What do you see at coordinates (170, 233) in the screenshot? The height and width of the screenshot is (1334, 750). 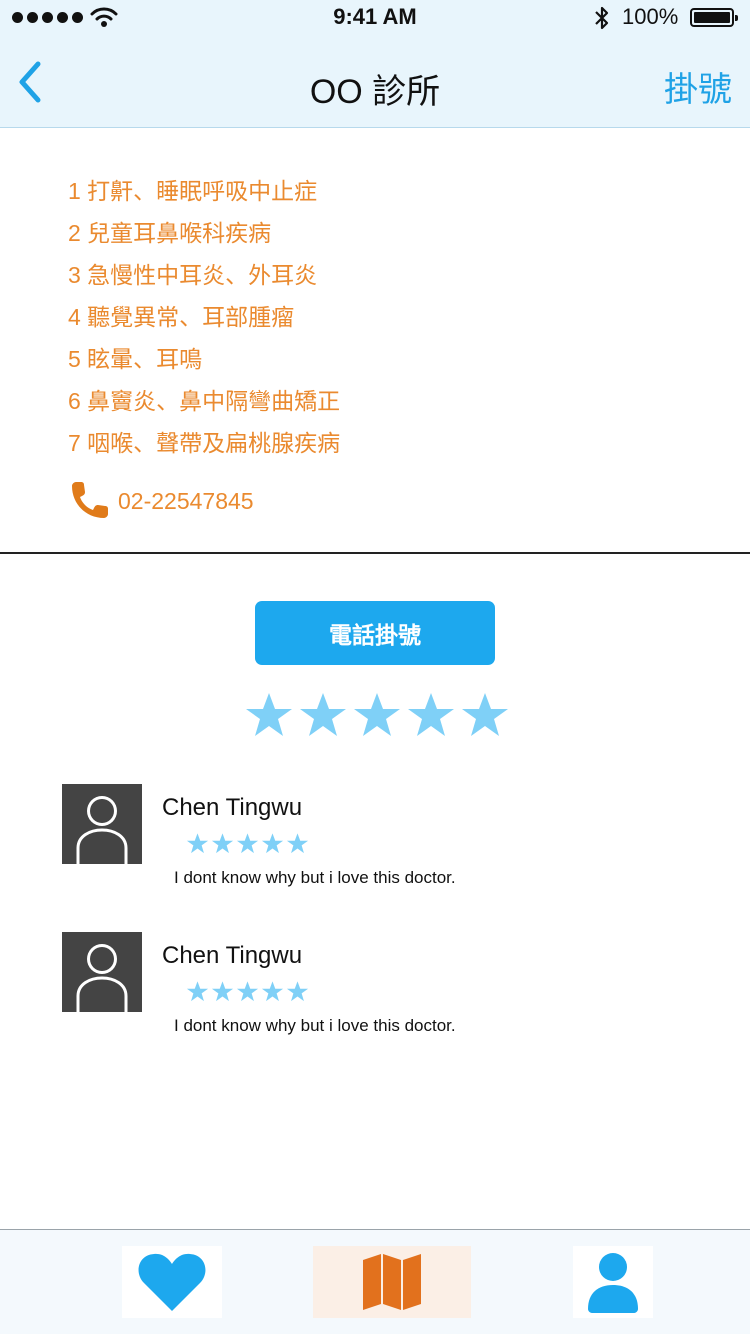 I see `service-item: 2 兒童耳鼻喉科疾病` at bounding box center [170, 233].